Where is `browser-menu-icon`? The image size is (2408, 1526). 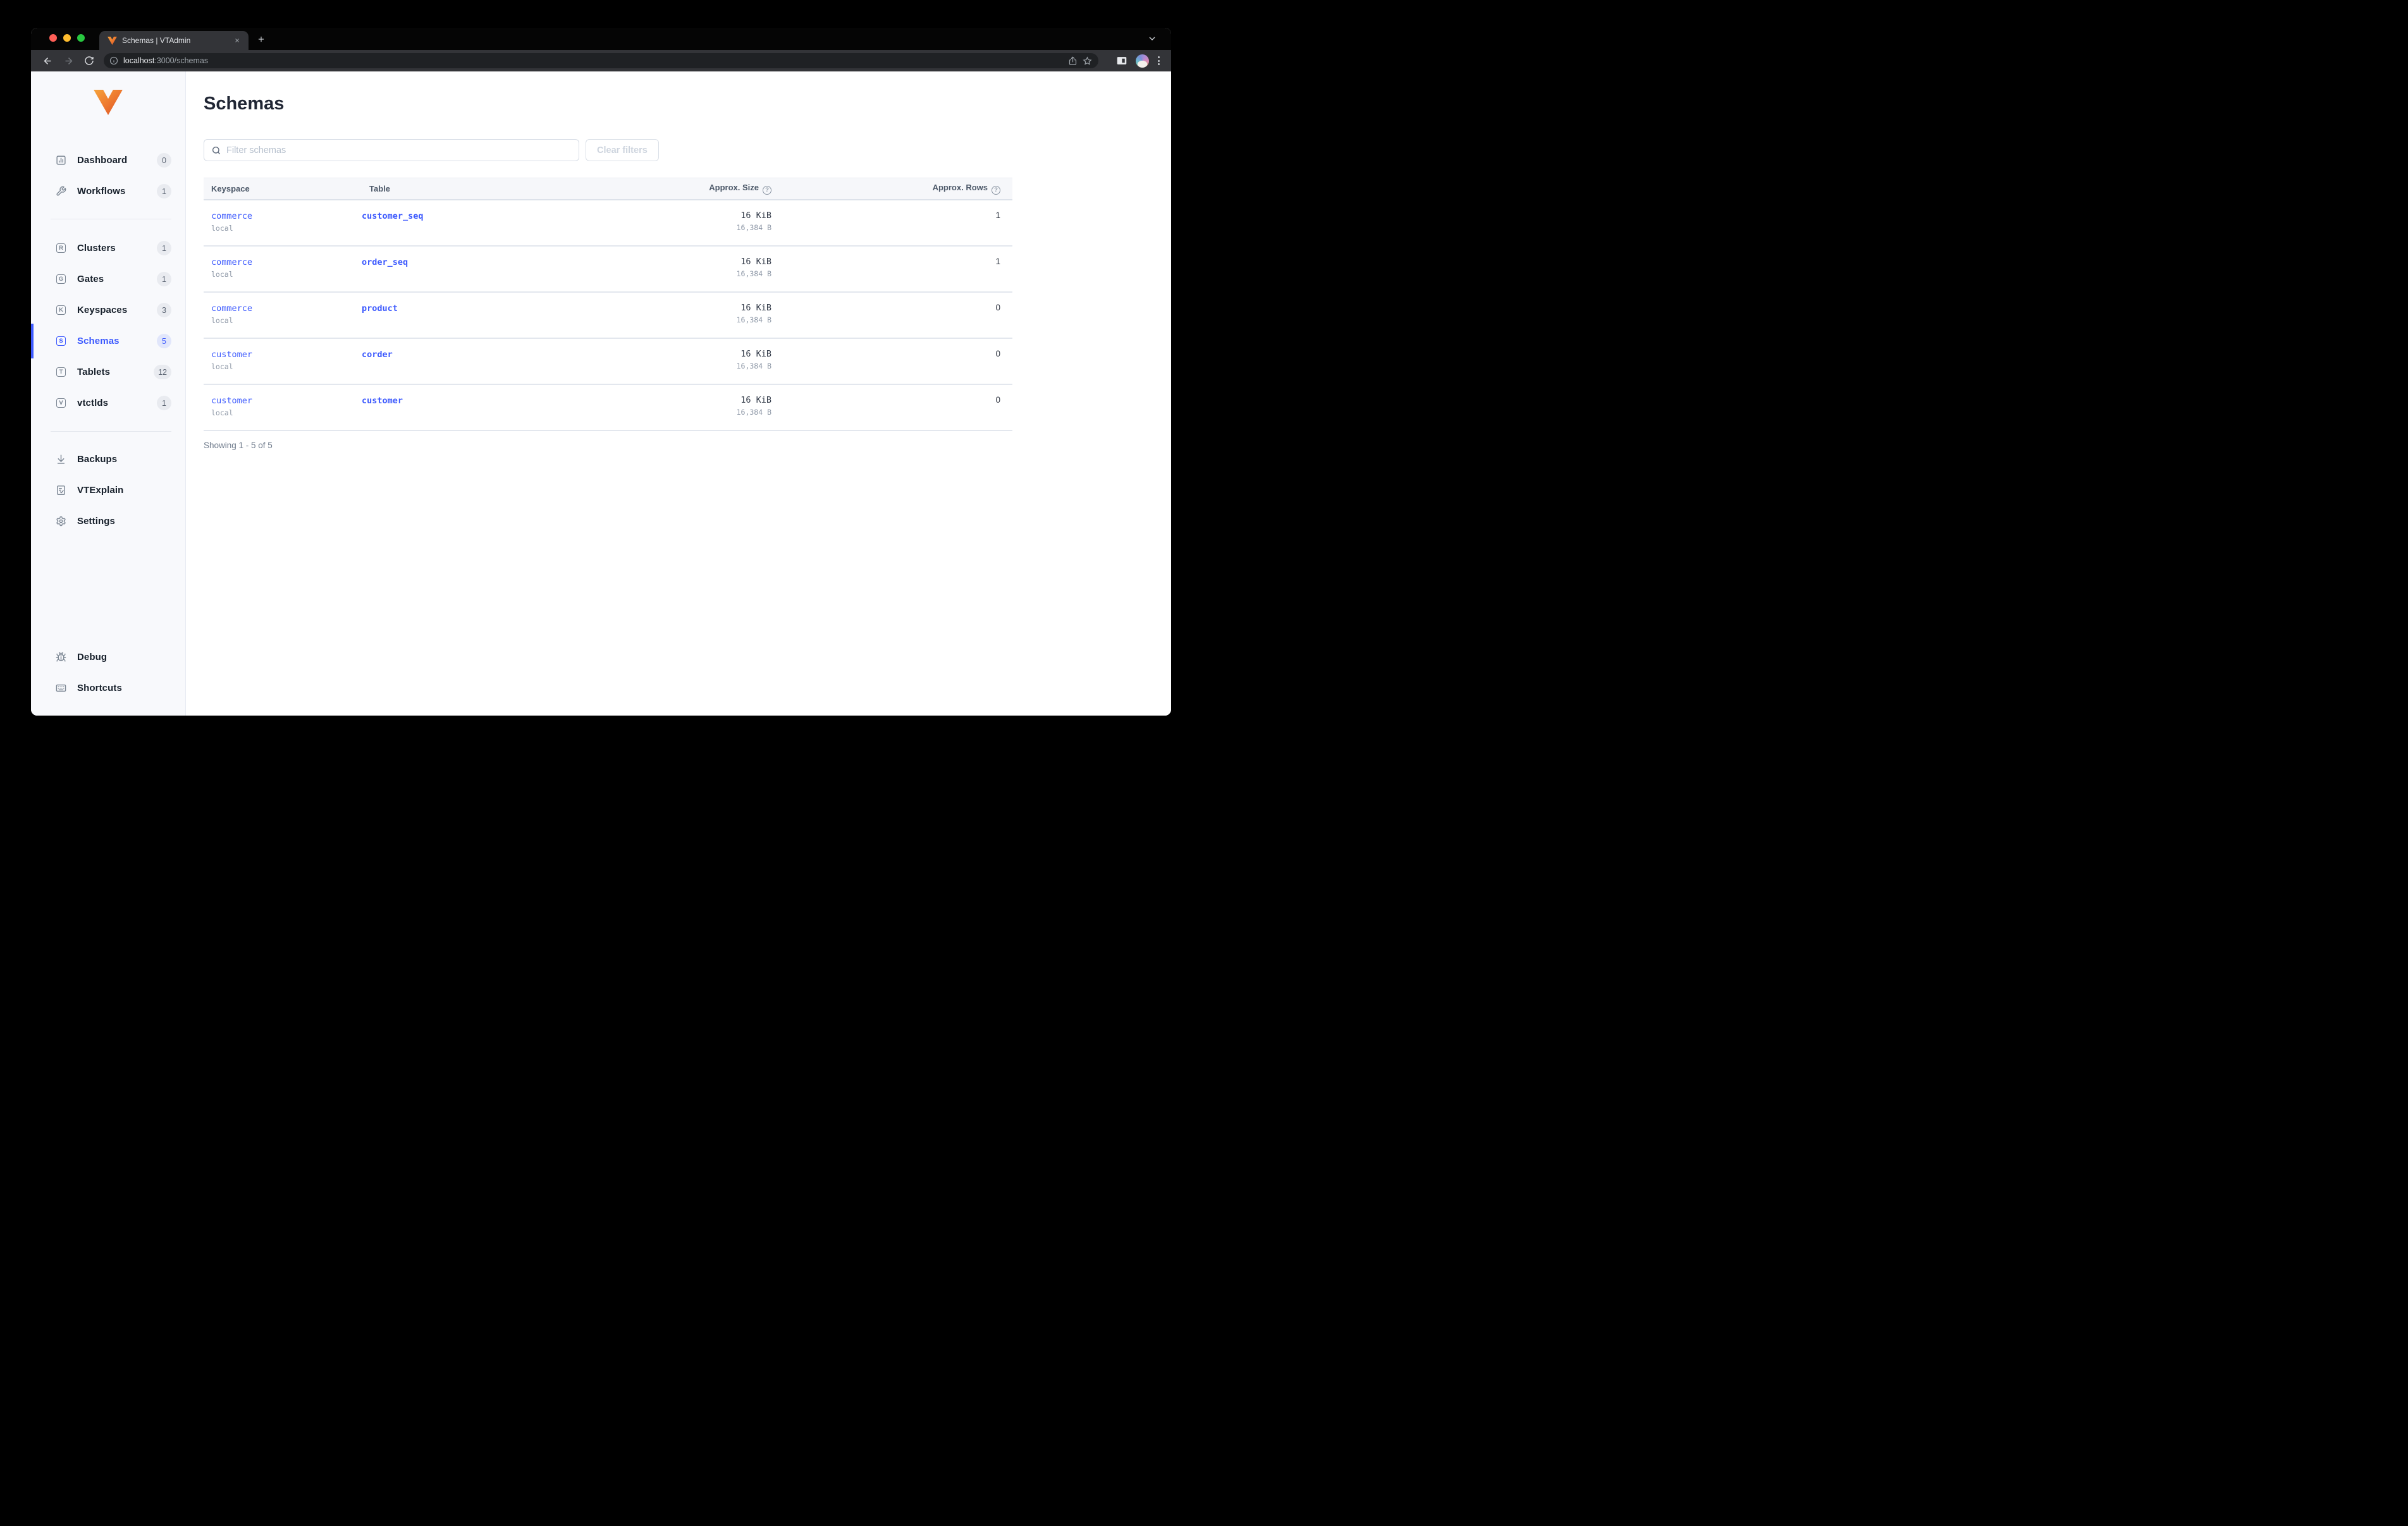
browser-menu-icon is located at coordinates (1159, 60).